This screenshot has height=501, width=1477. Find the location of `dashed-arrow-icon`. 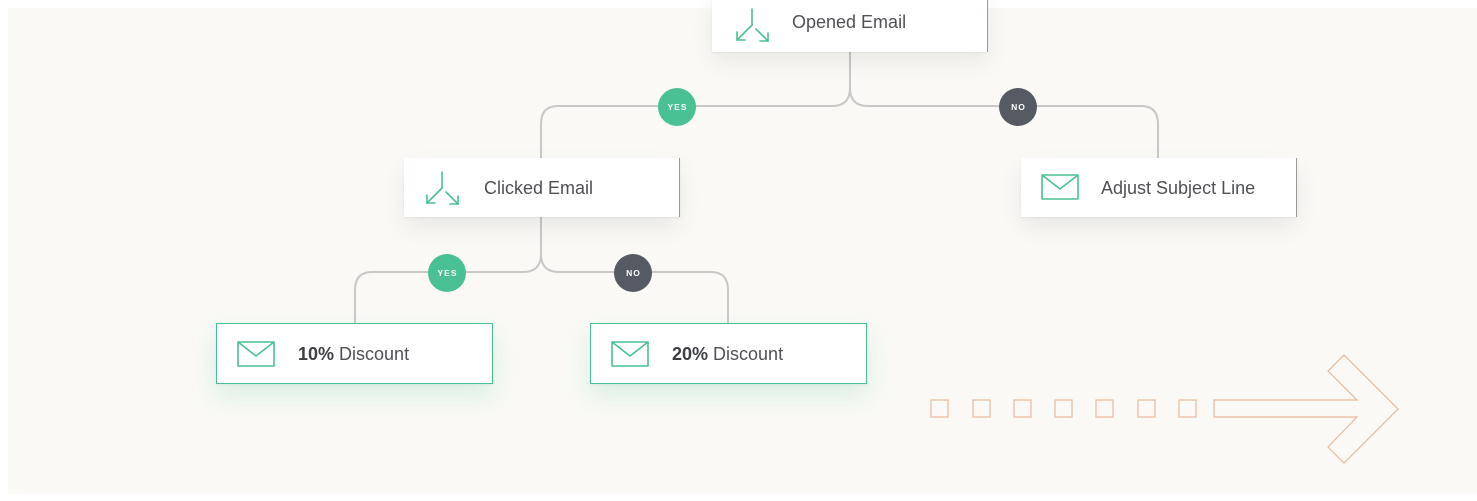

dashed-arrow-icon is located at coordinates (1164, 409).